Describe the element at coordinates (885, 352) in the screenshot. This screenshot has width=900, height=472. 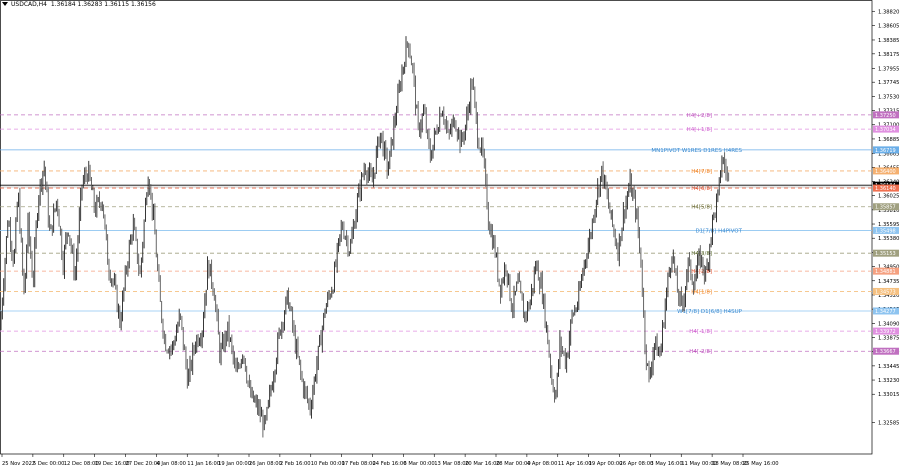
I see `price-tag-label: 1.33667` at that location.